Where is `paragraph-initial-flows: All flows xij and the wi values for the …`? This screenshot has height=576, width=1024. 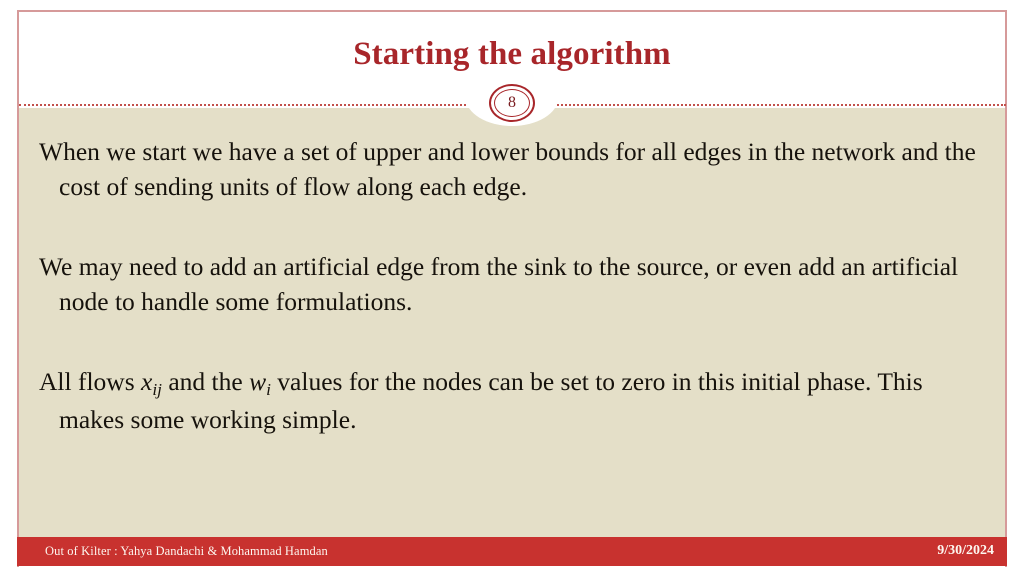
paragraph-initial-flows: All flows xij and the wi values for the … is located at coordinates (481, 400).